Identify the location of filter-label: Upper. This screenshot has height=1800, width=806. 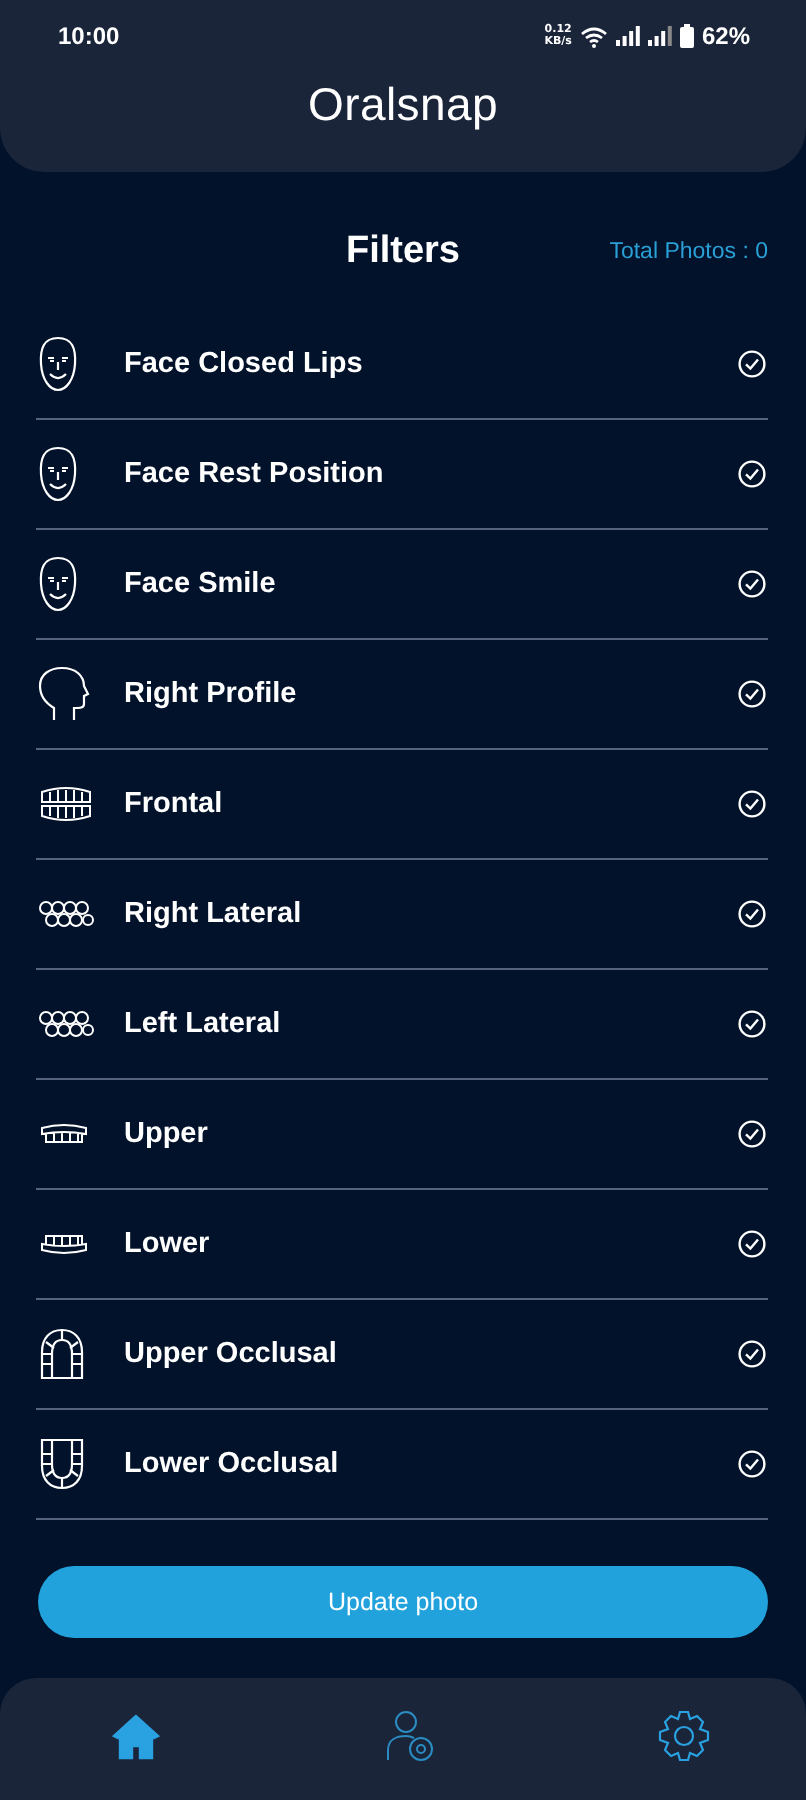
(167, 1134).